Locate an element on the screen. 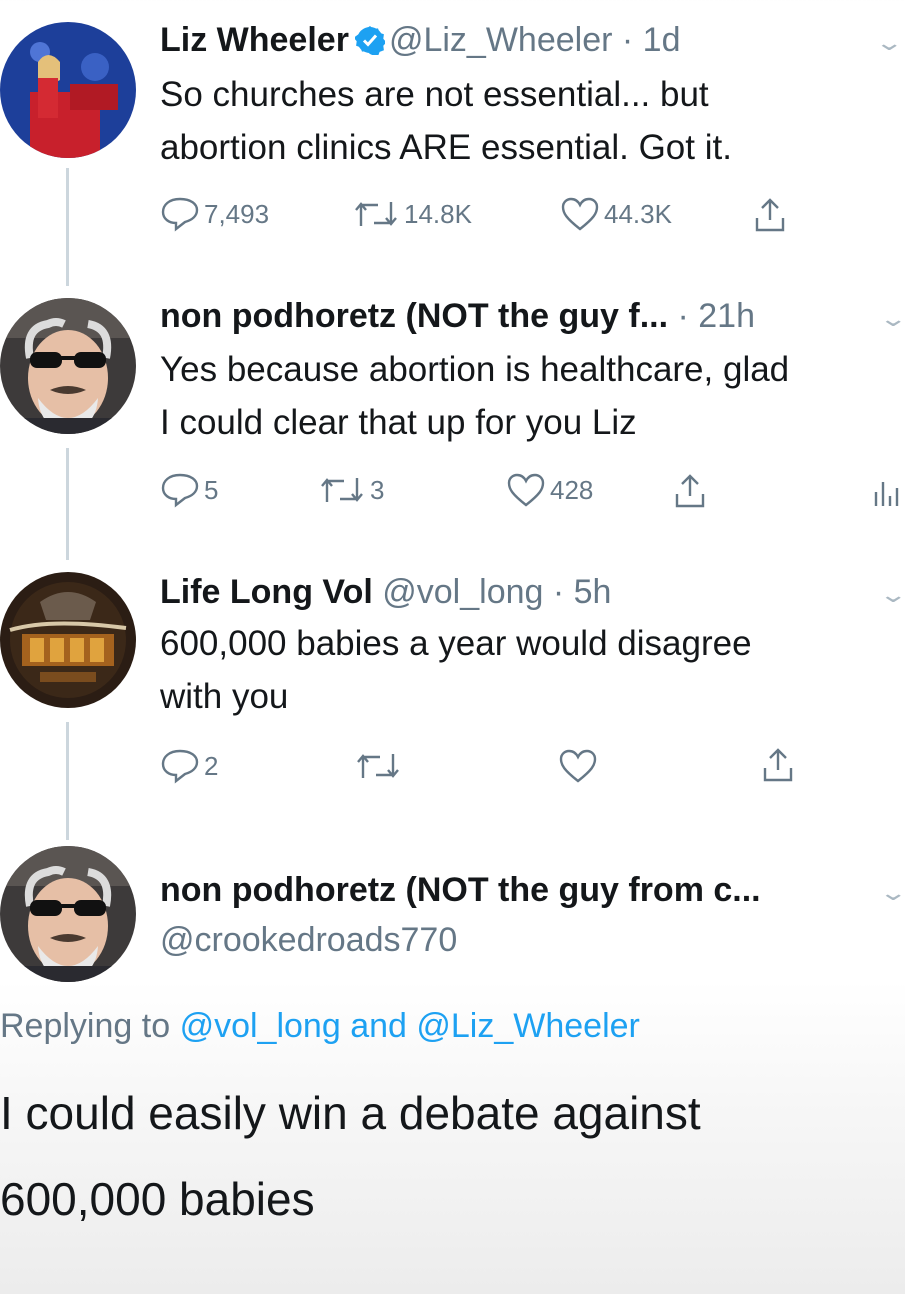 This screenshot has height=1294, width=905. author-handle: @crookedroads770 is located at coordinates (308, 940).